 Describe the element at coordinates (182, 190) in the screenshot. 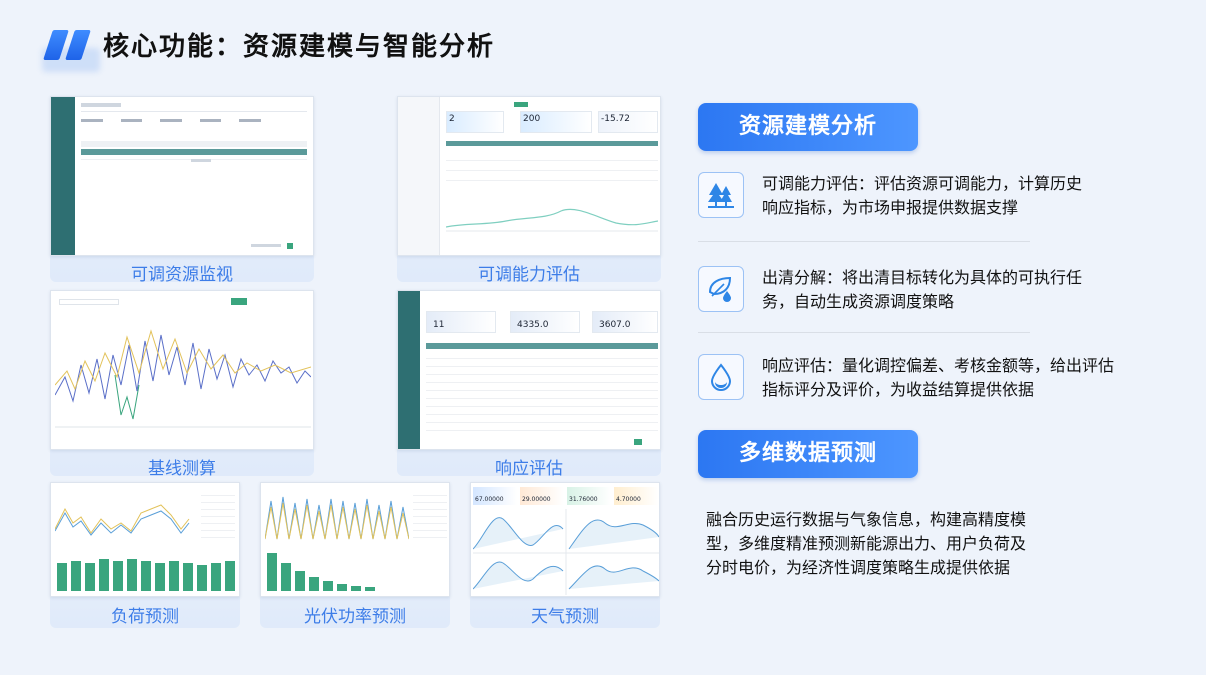

I see `screenshot-resource-monitor: 可调资源监视` at that location.